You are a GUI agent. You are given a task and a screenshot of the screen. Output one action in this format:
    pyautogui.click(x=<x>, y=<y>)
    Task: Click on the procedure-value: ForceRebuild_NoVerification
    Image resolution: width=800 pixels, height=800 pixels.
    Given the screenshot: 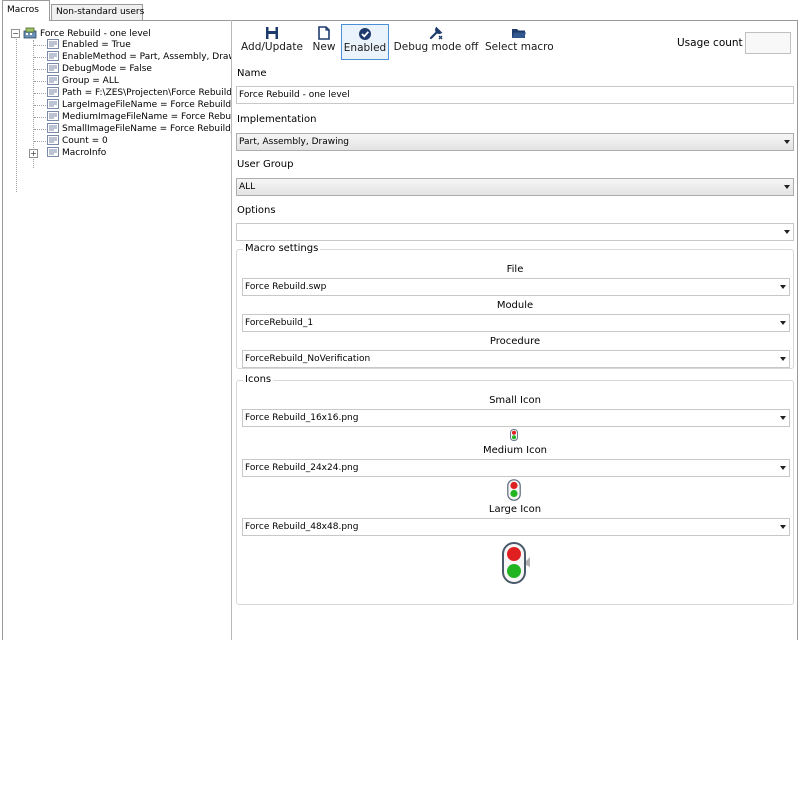 What is the action you would take?
    pyautogui.click(x=308, y=359)
    